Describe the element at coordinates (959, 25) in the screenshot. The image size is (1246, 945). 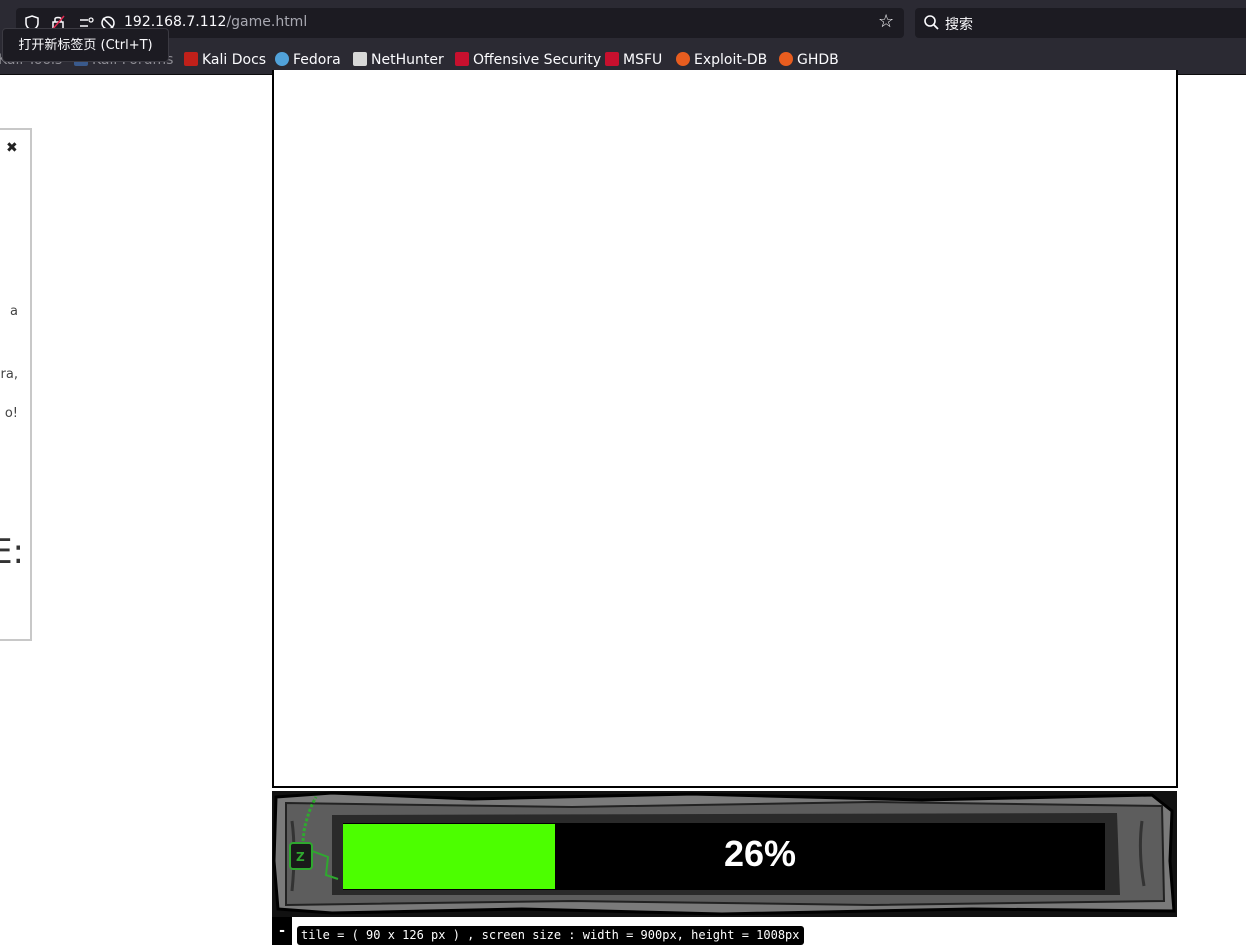
I see `search-placeholder: 搜索` at that location.